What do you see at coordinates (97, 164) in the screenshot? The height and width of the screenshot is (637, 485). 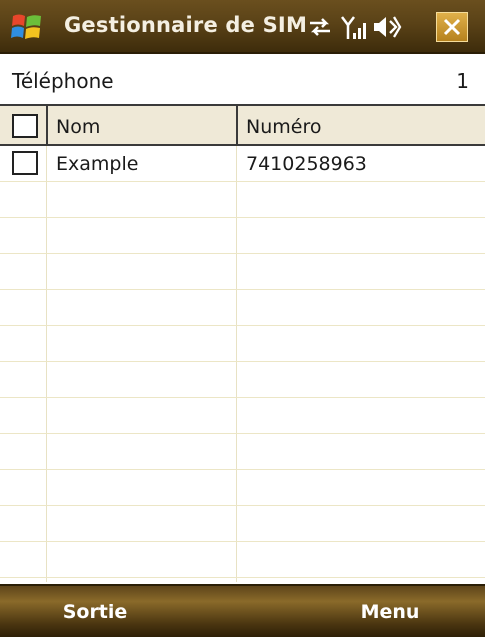 I see `contact-name: Example` at bounding box center [97, 164].